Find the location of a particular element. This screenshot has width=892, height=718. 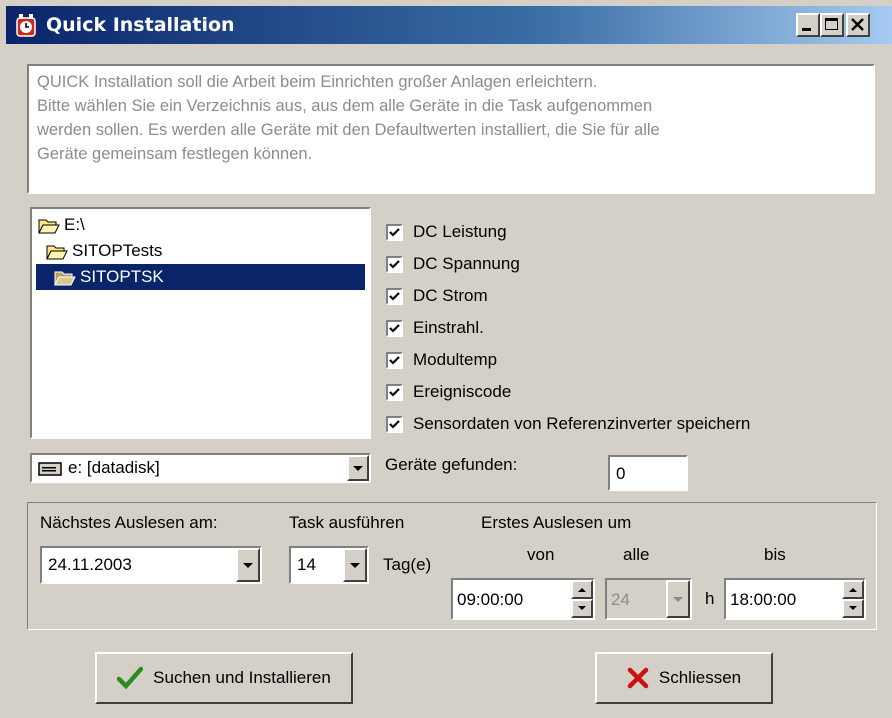

drive-select-arrow is located at coordinates (358, 468).